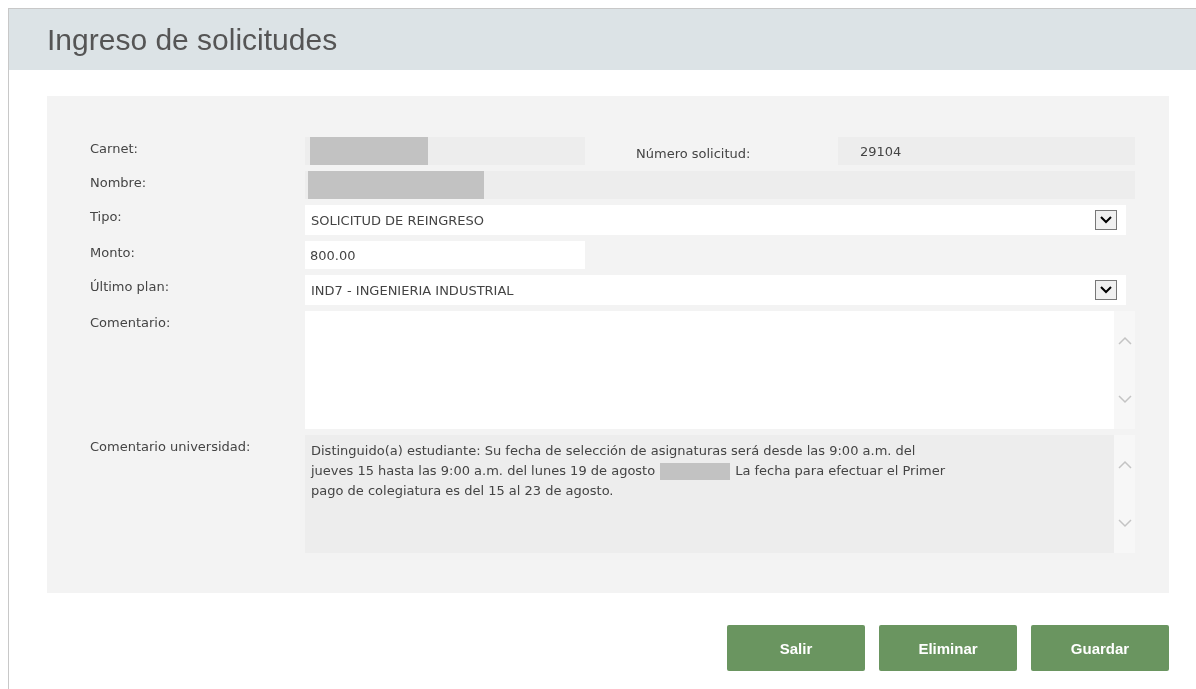 The height and width of the screenshot is (689, 1196). Describe the element at coordinates (171, 447) in the screenshot. I see `field-label: Comentario universidad:` at that location.